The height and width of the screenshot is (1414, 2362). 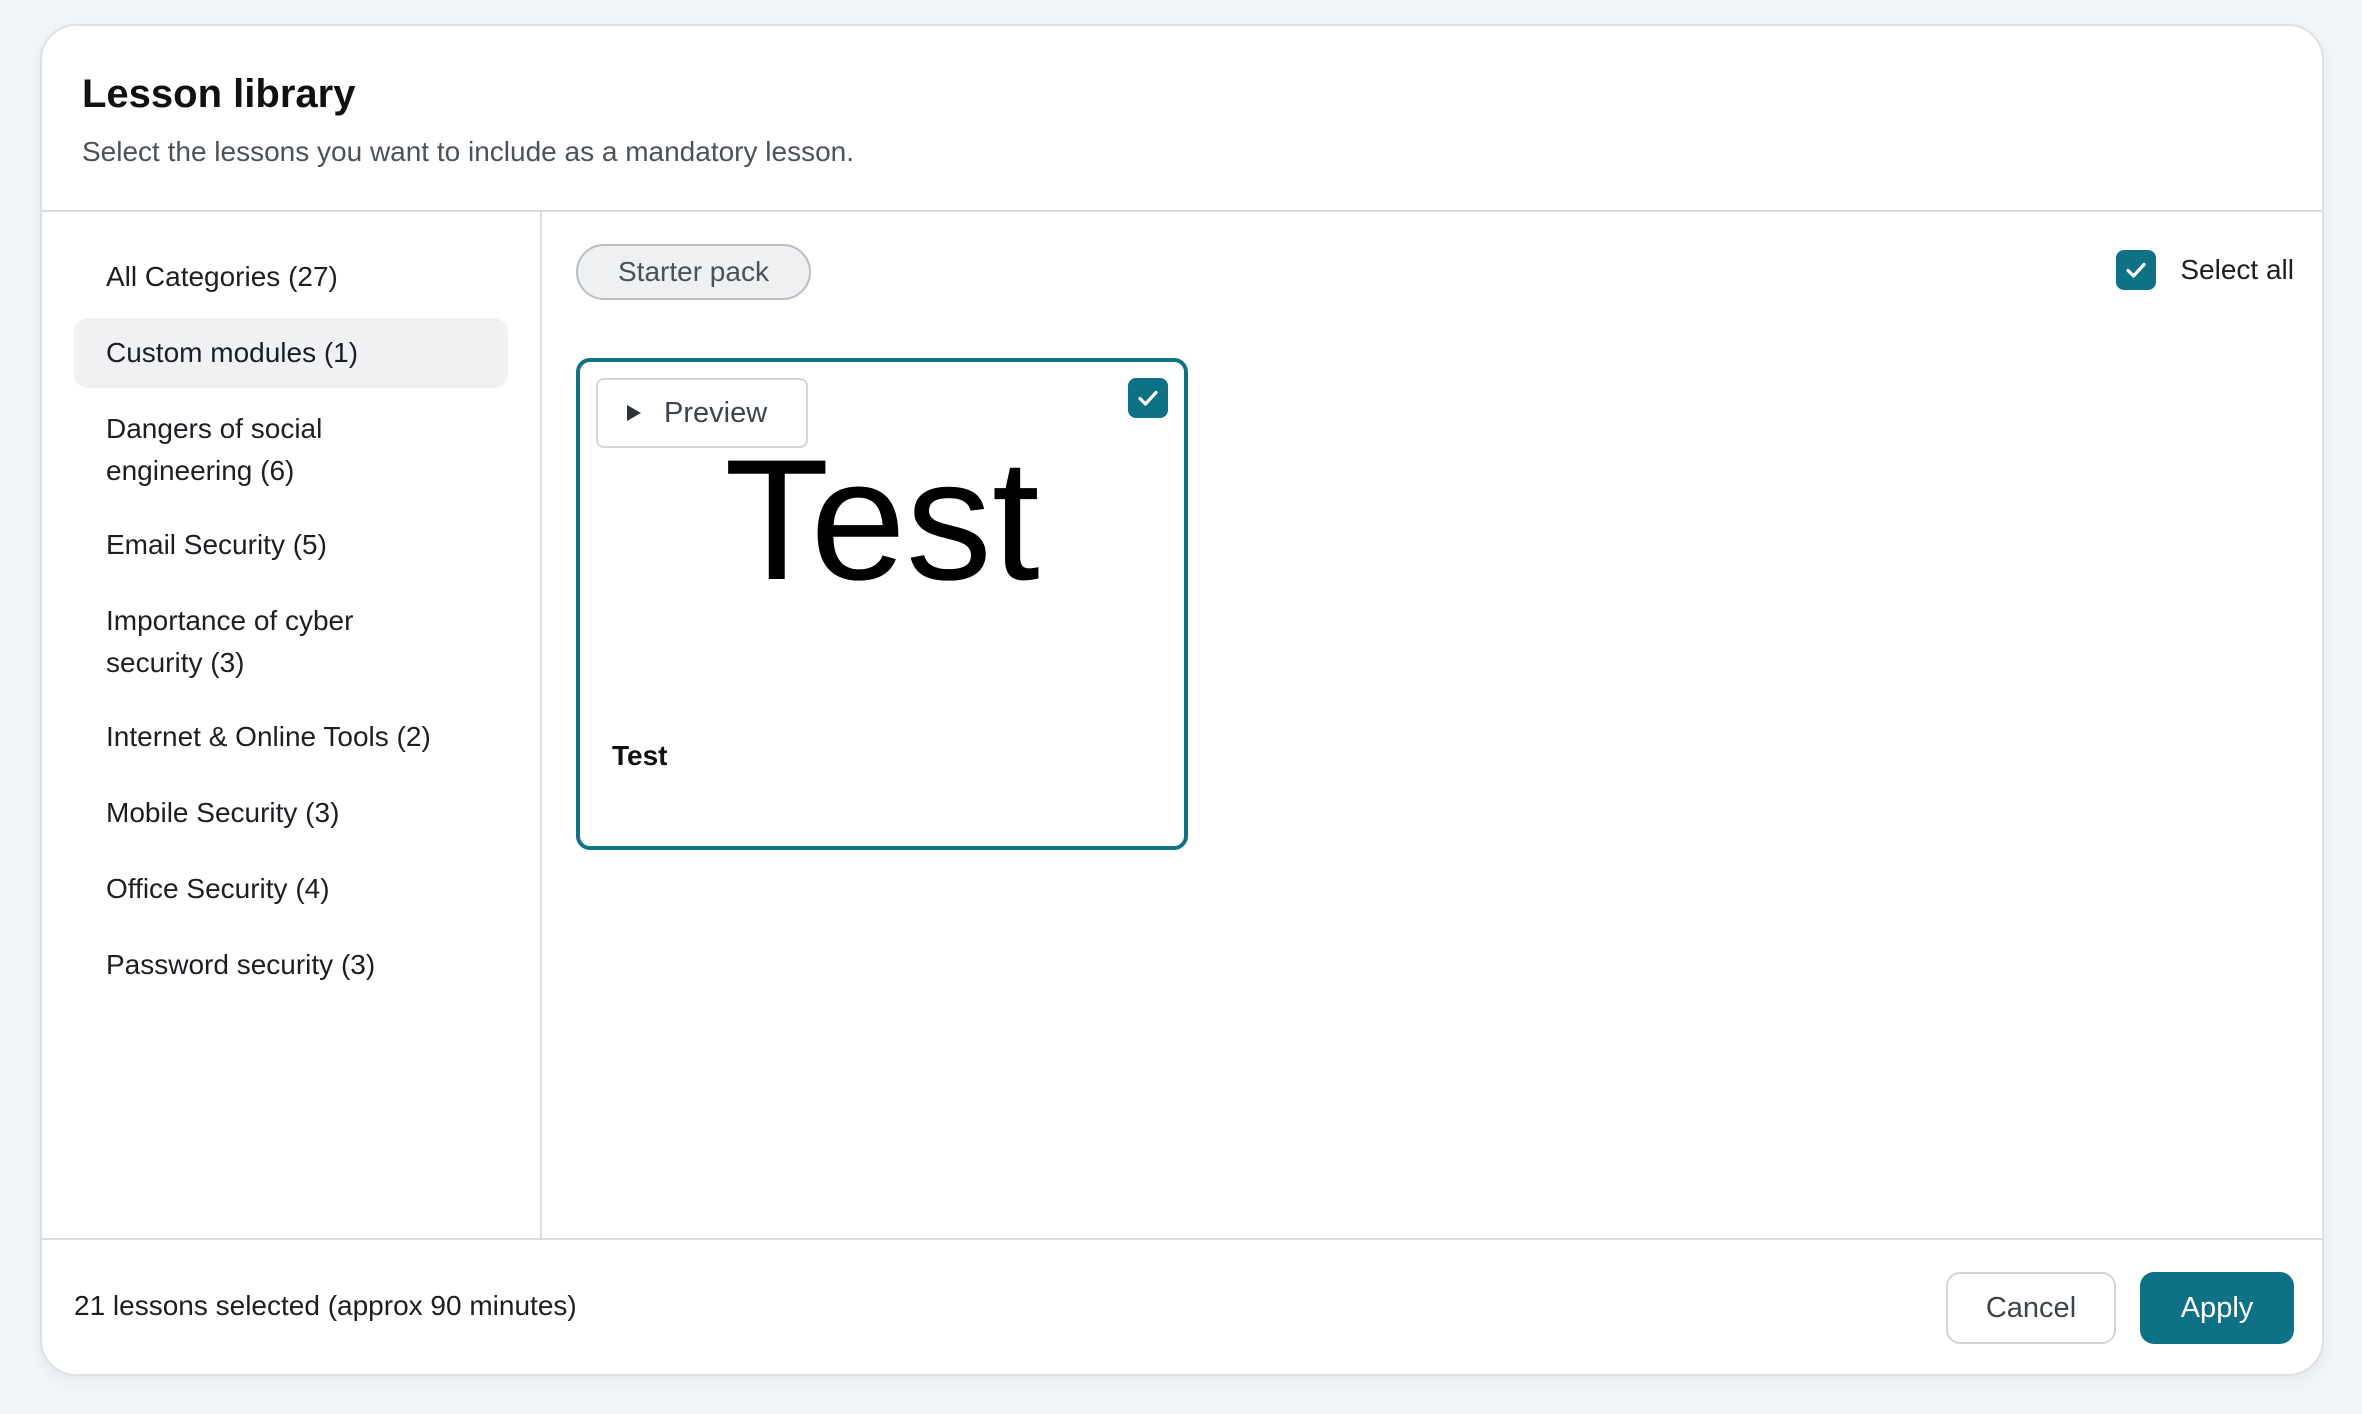 What do you see at coordinates (291, 353) in the screenshot?
I see `sidebar-item-custom-modules: Custom modules (1)` at bounding box center [291, 353].